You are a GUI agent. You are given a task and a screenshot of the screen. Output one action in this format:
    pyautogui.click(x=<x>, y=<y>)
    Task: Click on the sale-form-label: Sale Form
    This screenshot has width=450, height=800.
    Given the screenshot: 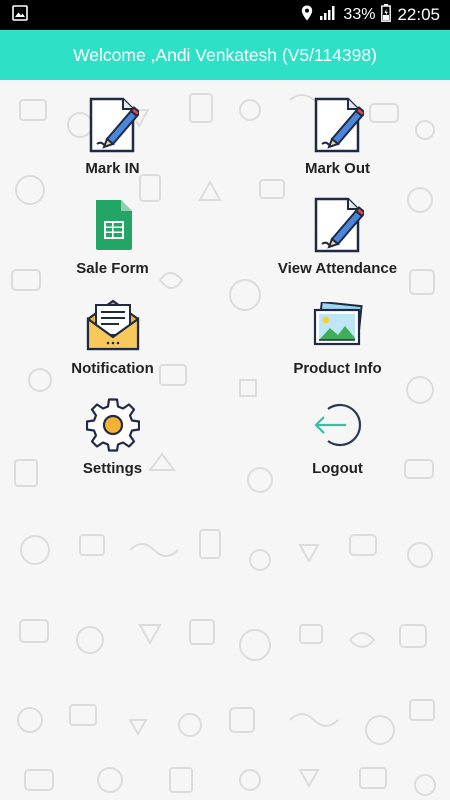 What is the action you would take?
    pyautogui.click(x=112, y=268)
    